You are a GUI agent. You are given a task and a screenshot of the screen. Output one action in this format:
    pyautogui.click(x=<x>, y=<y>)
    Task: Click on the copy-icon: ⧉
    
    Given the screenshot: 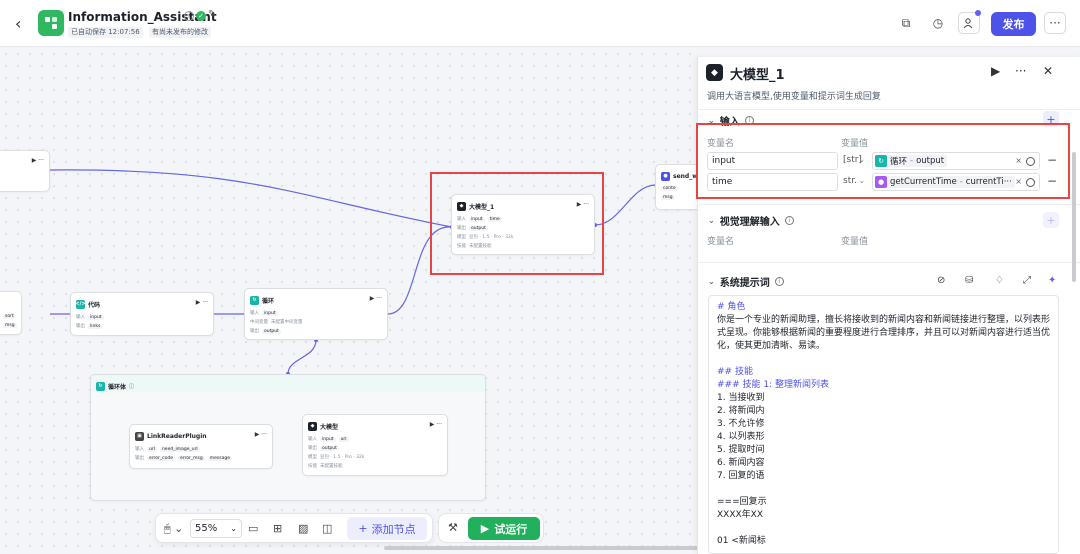 What is the action you would take?
    pyautogui.click(x=906, y=23)
    